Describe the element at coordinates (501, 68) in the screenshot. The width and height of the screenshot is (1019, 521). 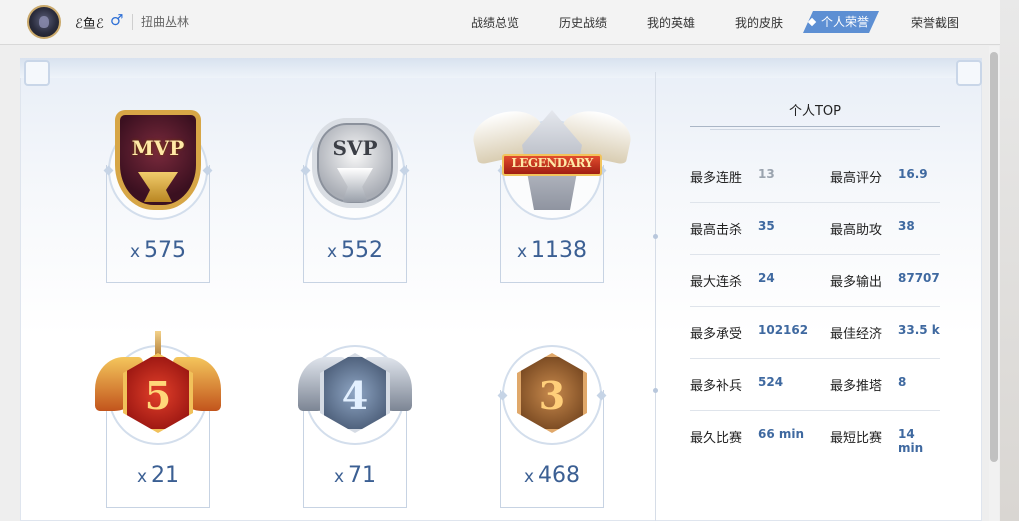
I see `panel-header-band` at that location.